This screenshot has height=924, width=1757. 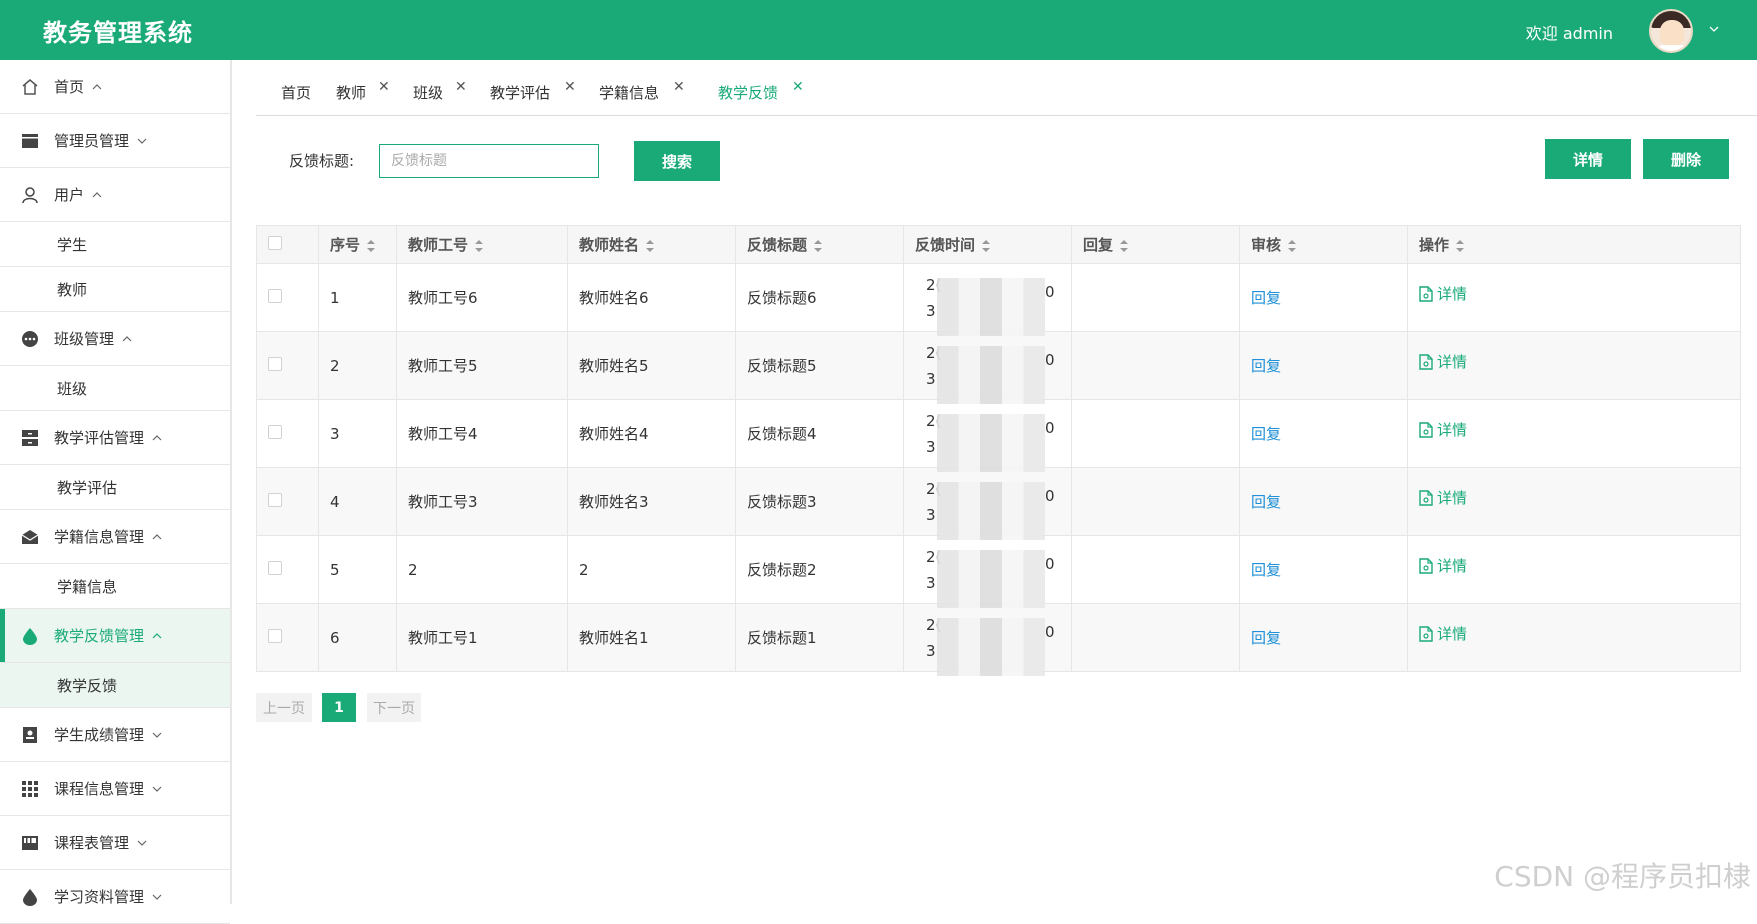 I want to click on sidebar-subitem-enrollment: 学籍信息, so click(x=115, y=586).